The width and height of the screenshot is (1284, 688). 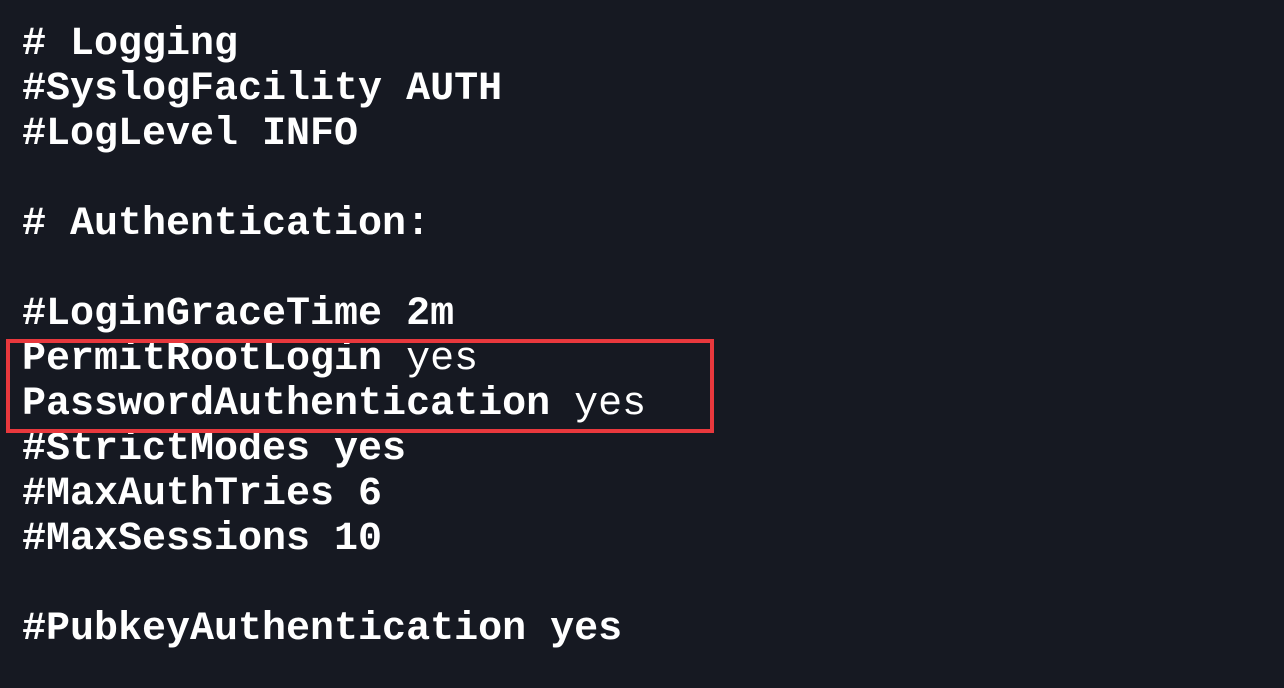 What do you see at coordinates (238, 314) in the screenshot?
I see `comment-login-grace-time: #LoginGraceTime 2m` at bounding box center [238, 314].